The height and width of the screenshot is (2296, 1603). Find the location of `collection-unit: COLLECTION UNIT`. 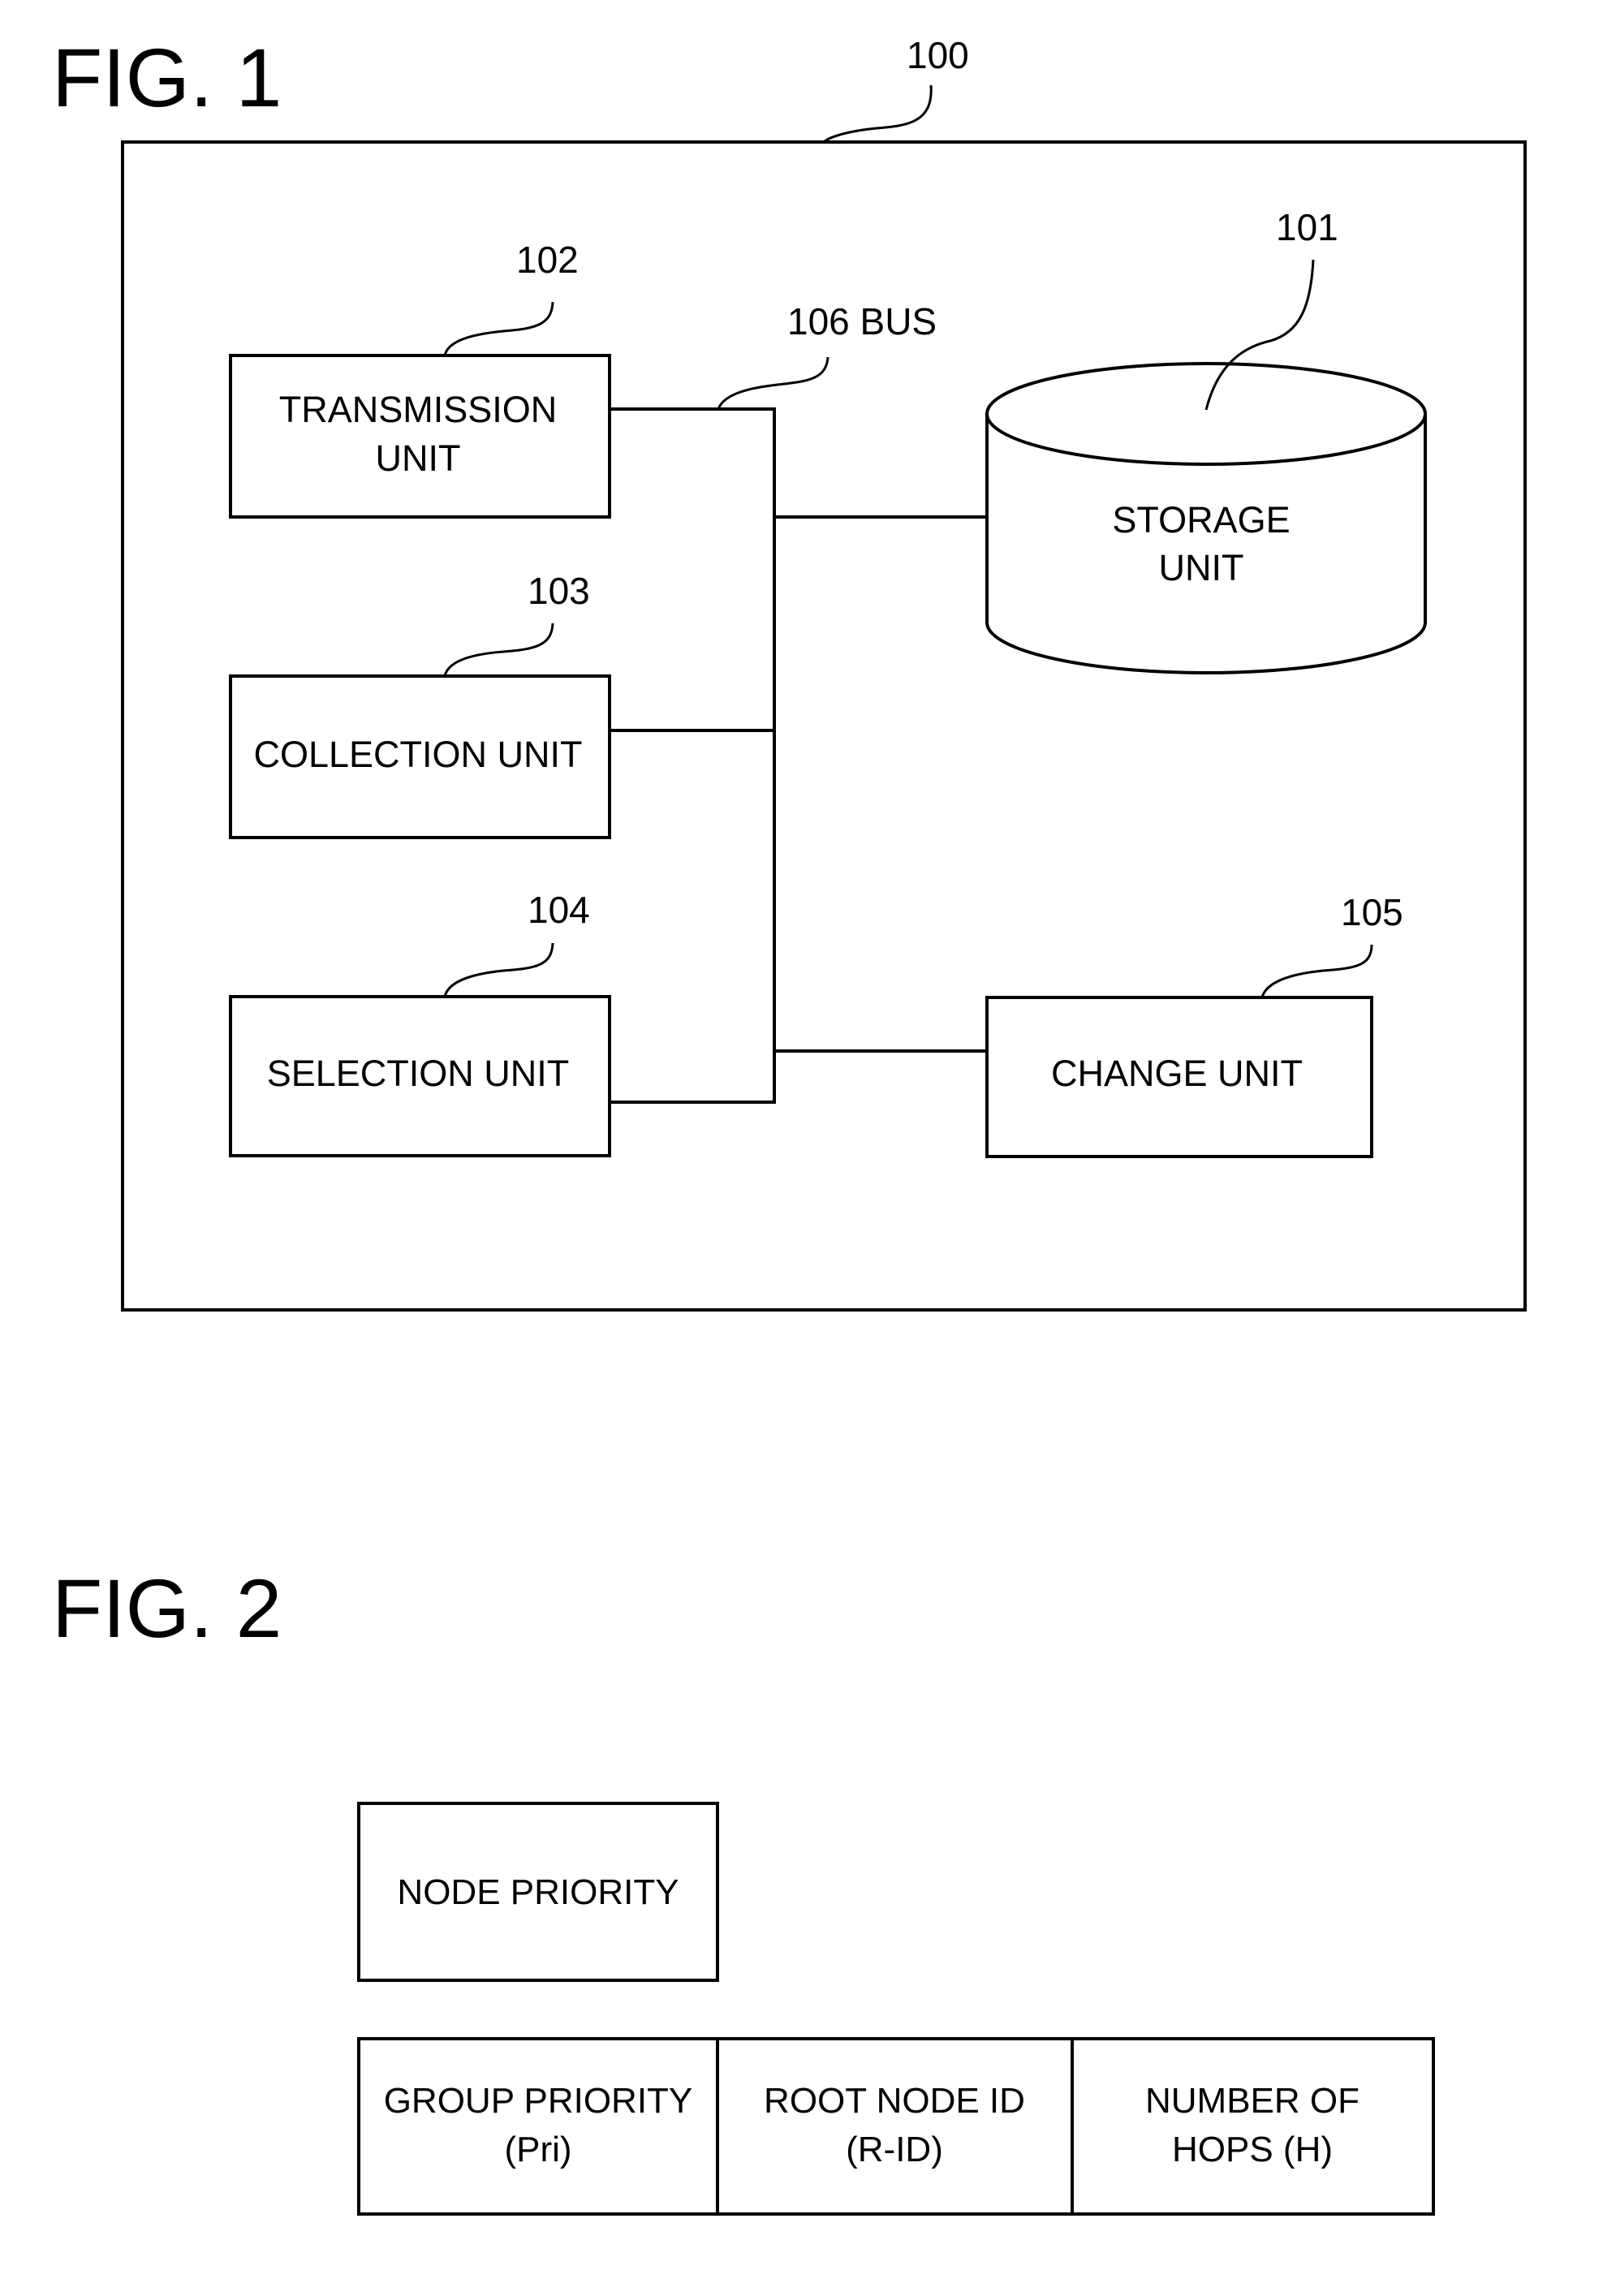

collection-unit: COLLECTION UNIT is located at coordinates (420, 757).